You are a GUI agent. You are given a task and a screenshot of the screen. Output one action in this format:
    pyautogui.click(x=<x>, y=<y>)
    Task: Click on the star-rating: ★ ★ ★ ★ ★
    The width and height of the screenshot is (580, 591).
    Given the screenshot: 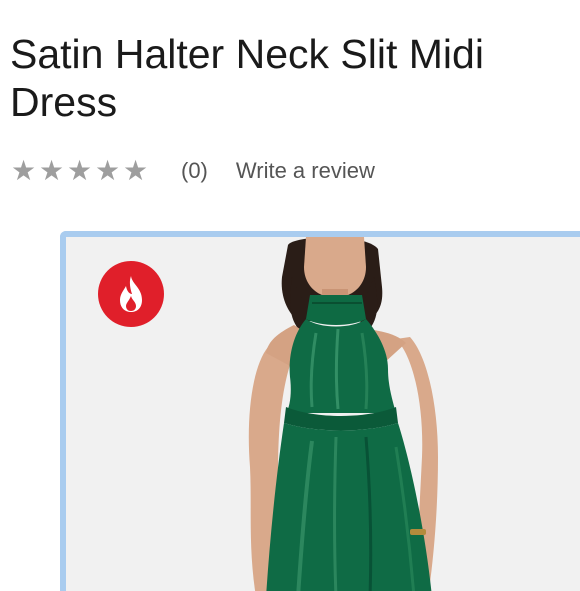 What is the action you would take?
    pyautogui.click(x=79, y=171)
    